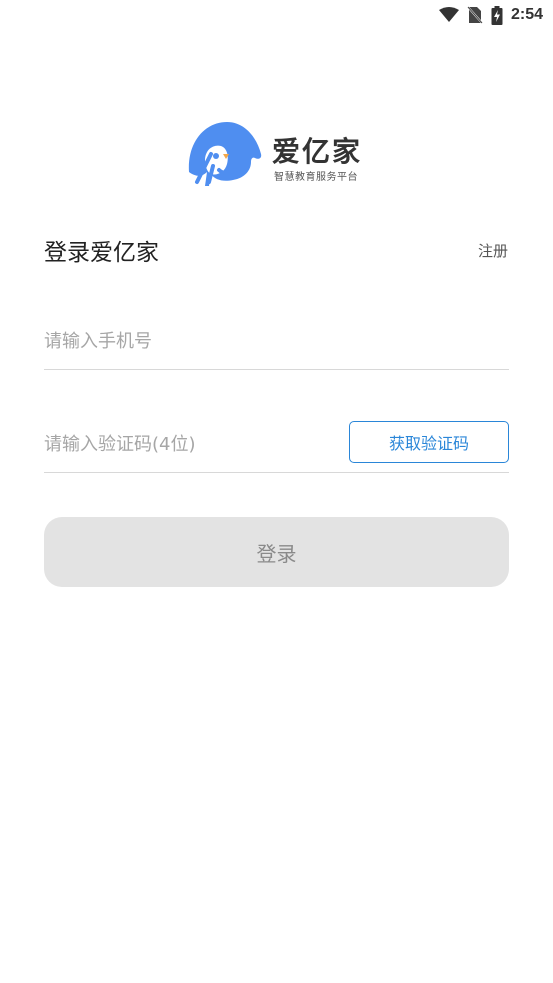 Image resolution: width=553 pixels, height=983 pixels. Describe the element at coordinates (276, 552) in the screenshot. I see `login-button: 登录` at that location.